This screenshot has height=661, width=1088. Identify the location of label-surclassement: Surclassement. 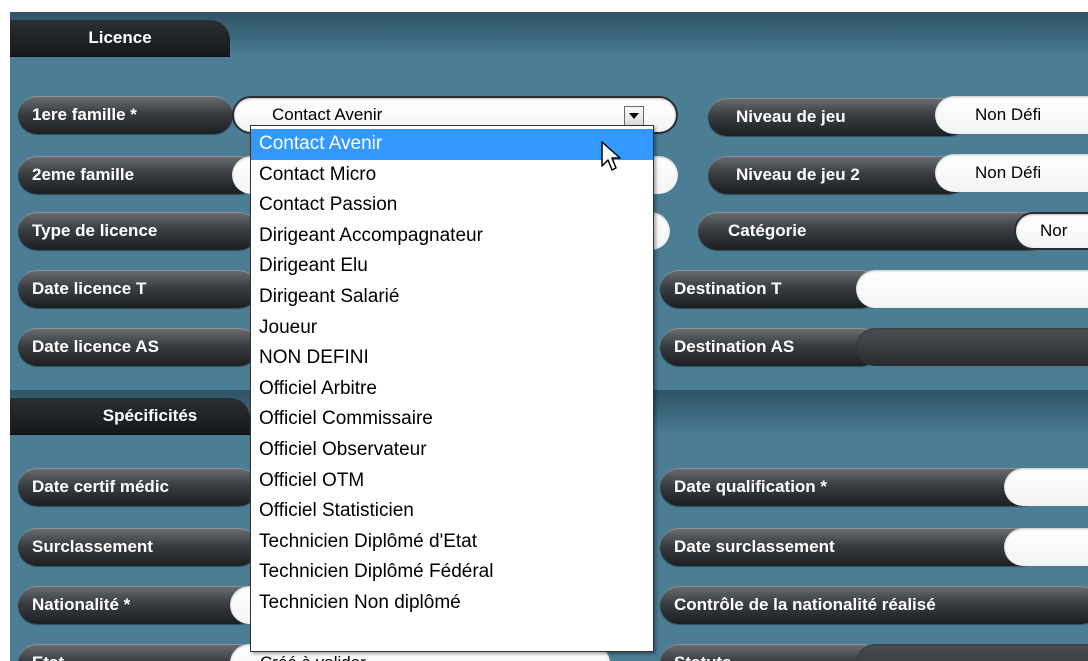
(138, 547).